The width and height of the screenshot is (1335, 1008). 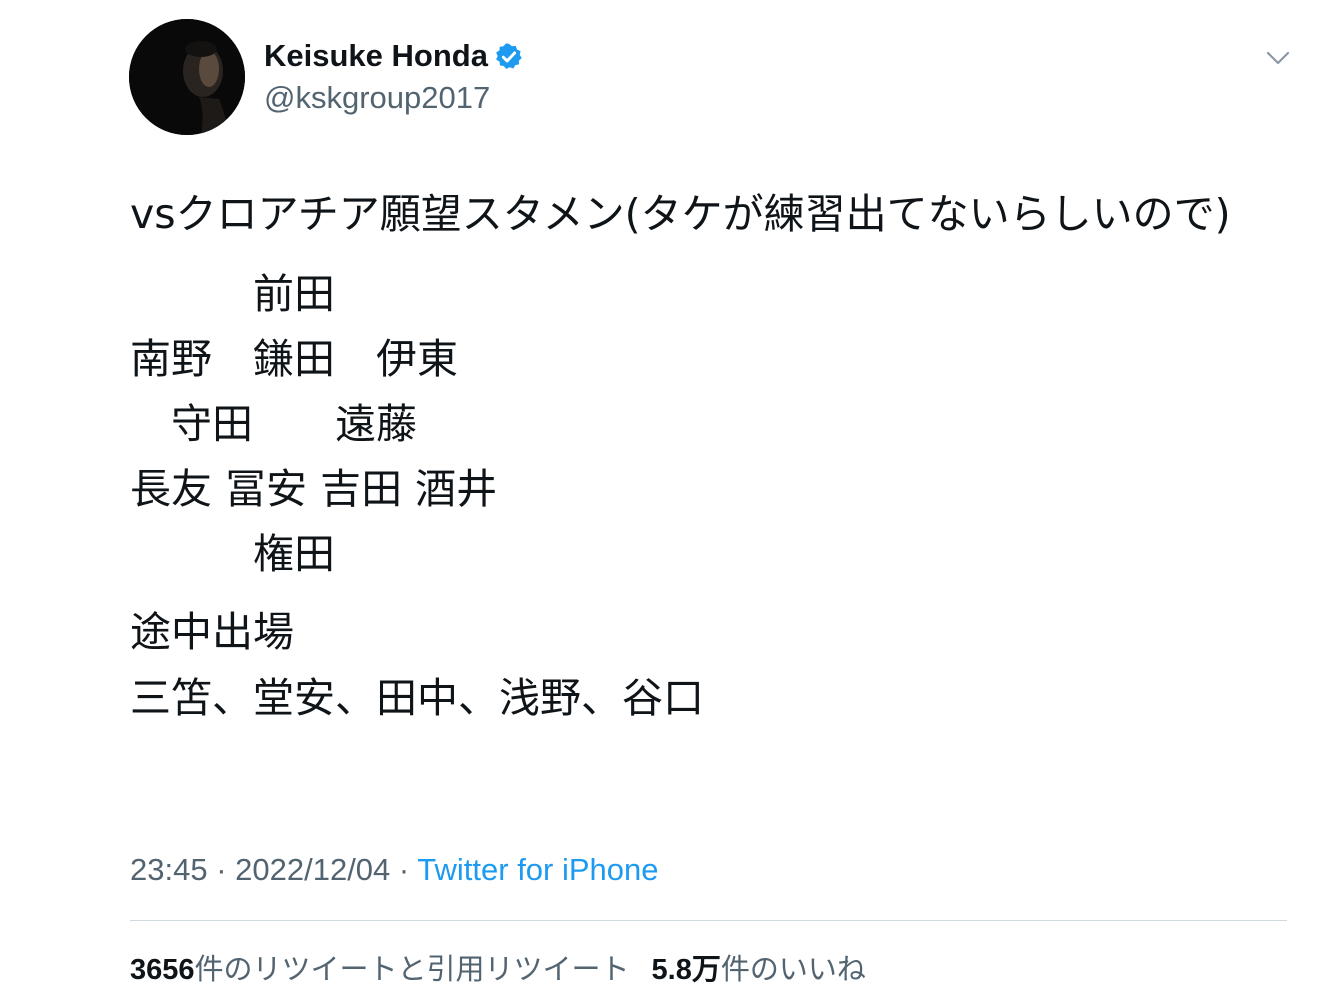 I want to click on tweet-intro: vsクロアチア願望スタメン(タケが練習出てないらしいので), so click(x=680, y=214).